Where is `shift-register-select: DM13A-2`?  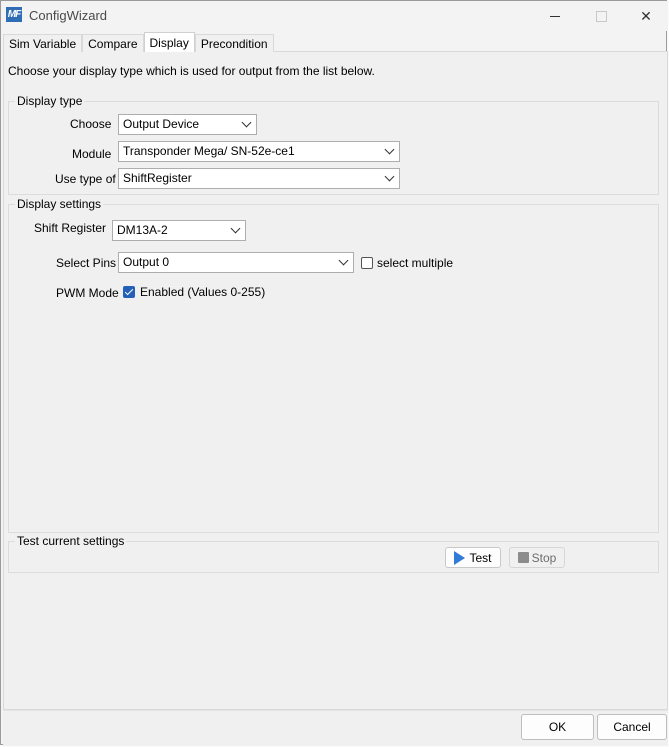 shift-register-select: DM13A-2 is located at coordinates (179, 230).